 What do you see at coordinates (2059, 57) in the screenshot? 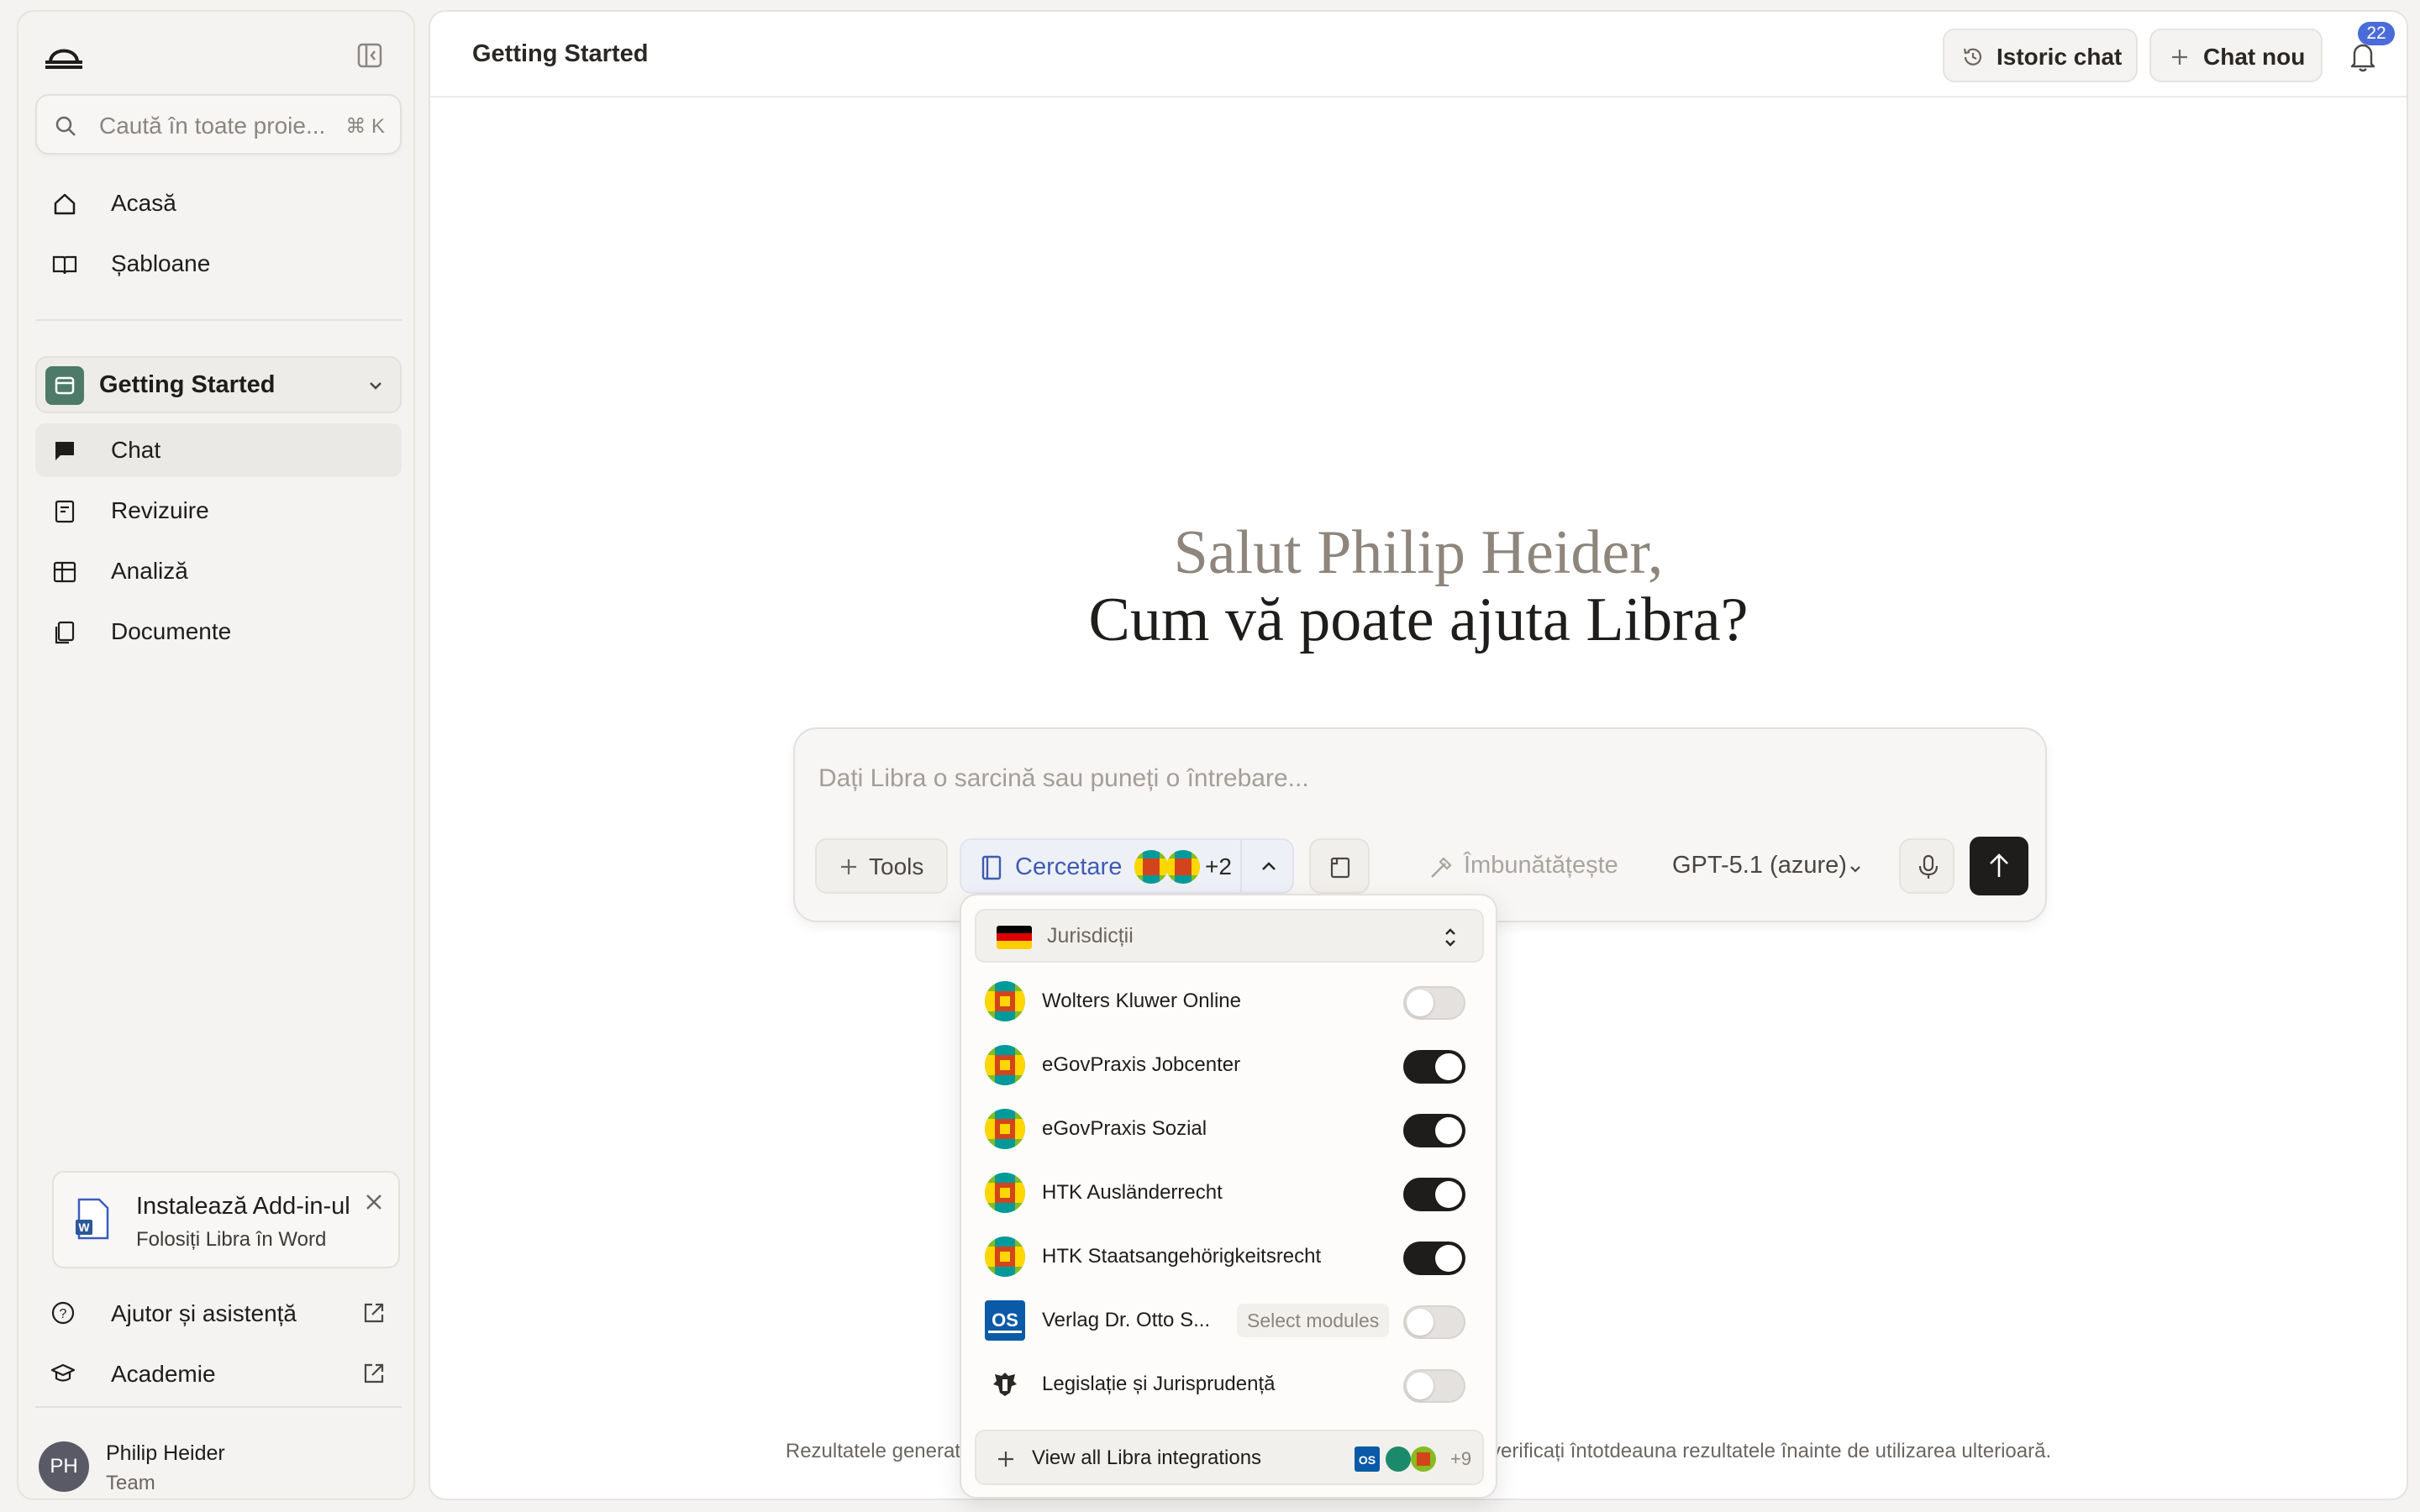
I see `chat-history-label: Istoric chat` at bounding box center [2059, 57].